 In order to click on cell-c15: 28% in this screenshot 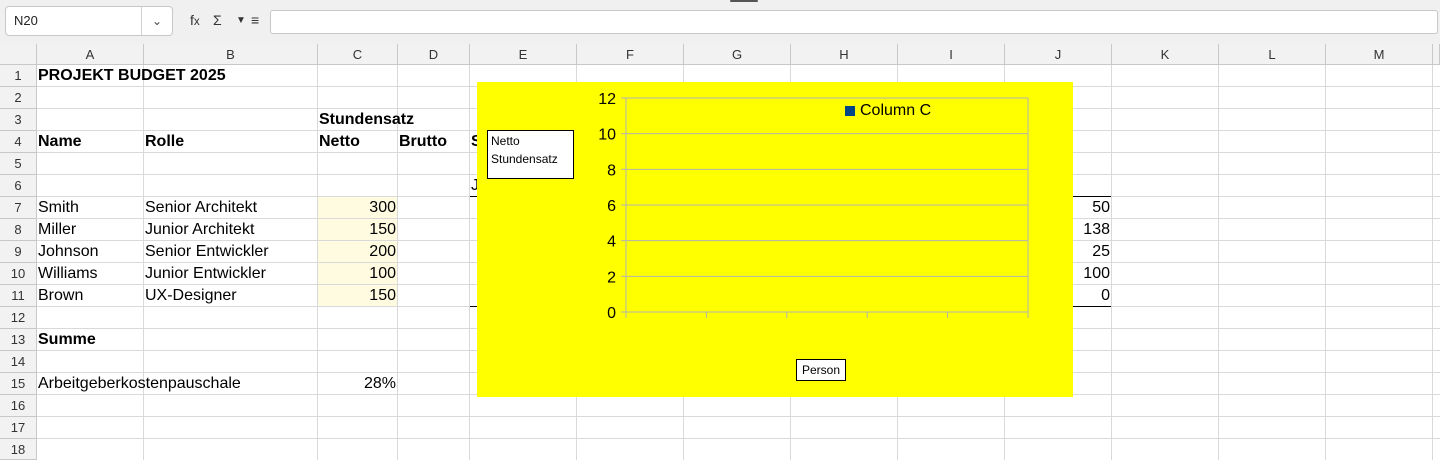, I will do `click(357, 384)`.